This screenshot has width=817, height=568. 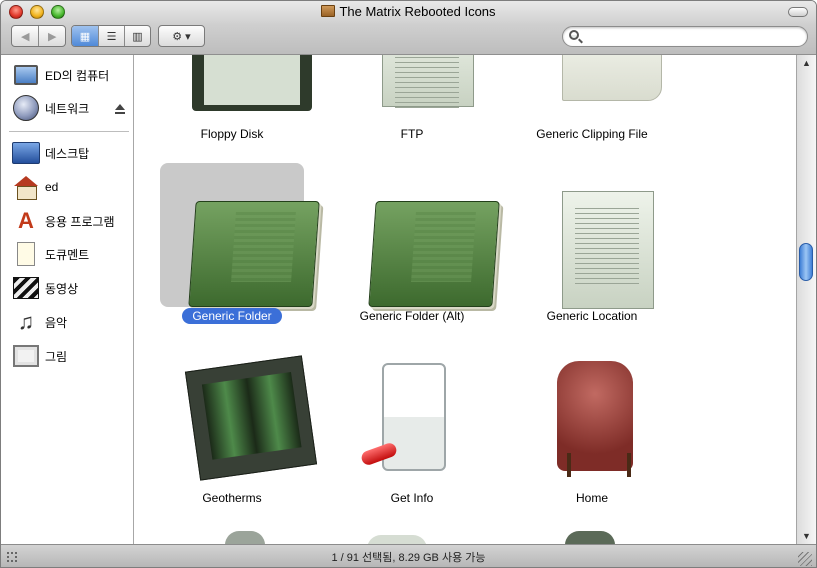 I want to click on network-icon, so click(x=26, y=108).